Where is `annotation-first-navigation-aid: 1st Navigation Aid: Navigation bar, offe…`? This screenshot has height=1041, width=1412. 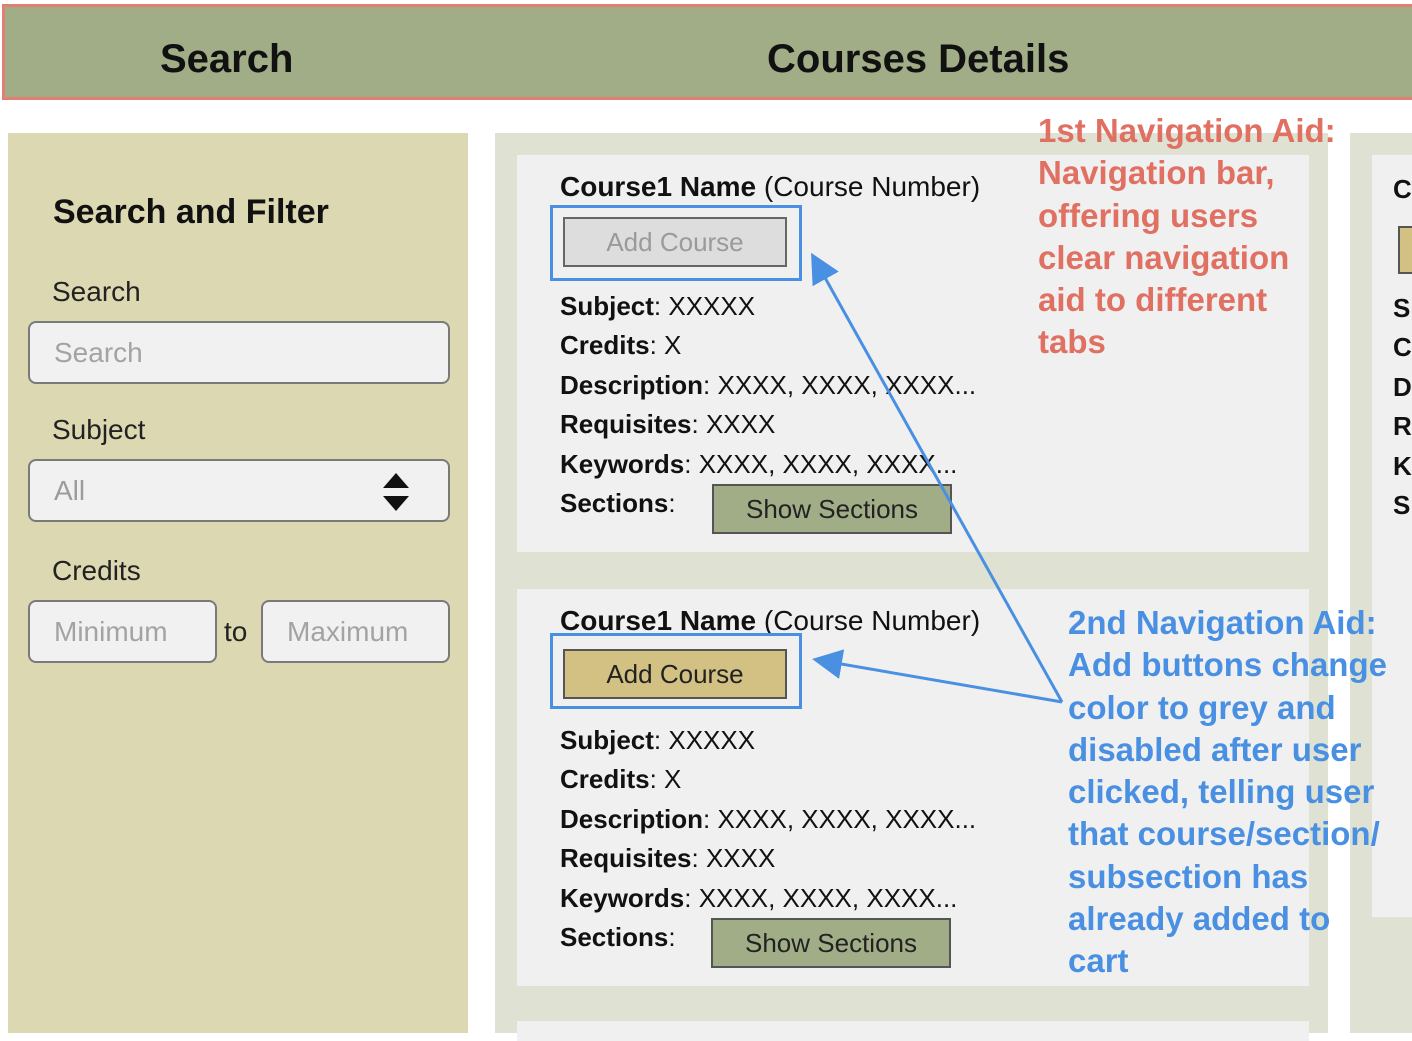 annotation-first-navigation-aid: 1st Navigation Aid: Navigation bar, offe… is located at coordinates (1187, 236).